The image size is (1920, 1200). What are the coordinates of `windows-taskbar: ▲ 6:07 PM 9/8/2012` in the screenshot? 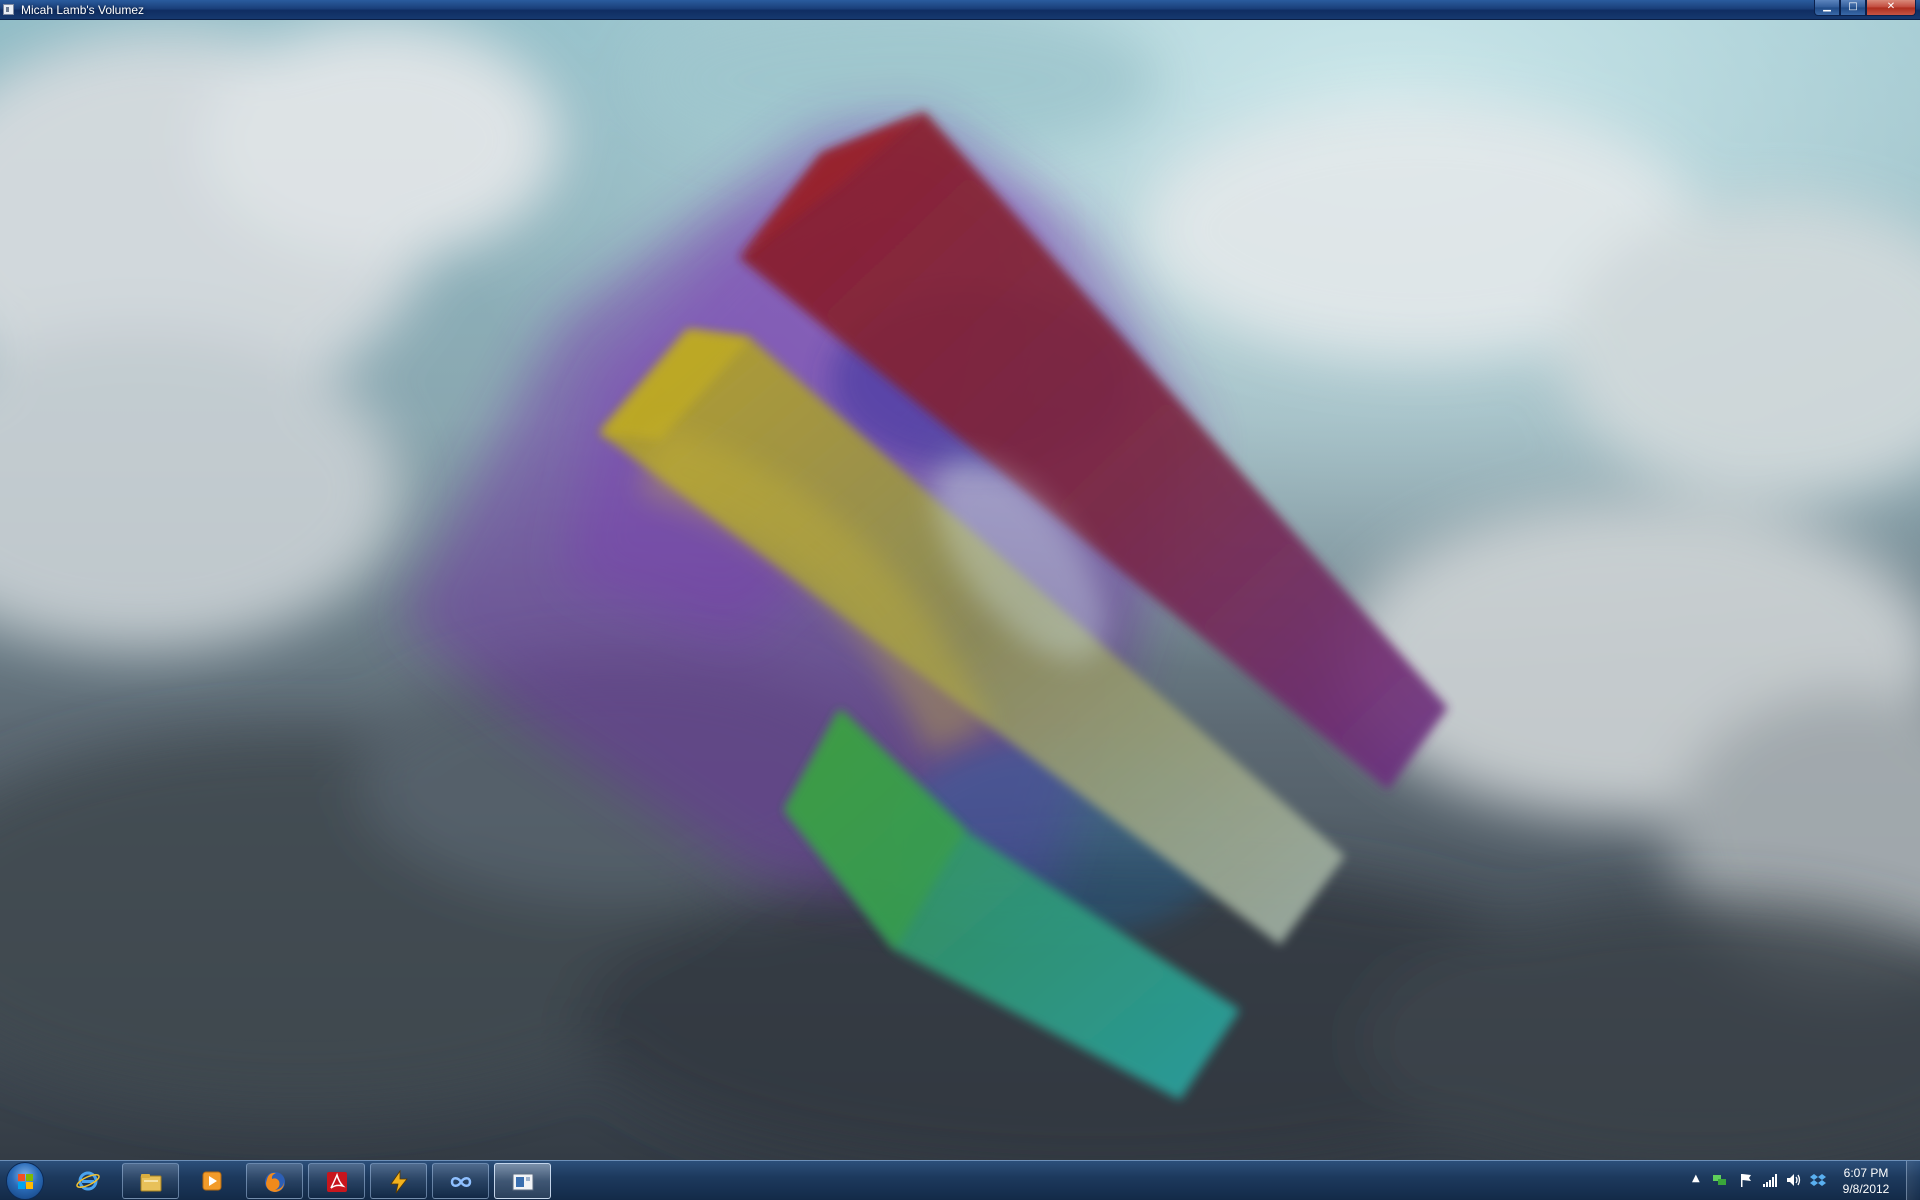 It's located at (960, 1180).